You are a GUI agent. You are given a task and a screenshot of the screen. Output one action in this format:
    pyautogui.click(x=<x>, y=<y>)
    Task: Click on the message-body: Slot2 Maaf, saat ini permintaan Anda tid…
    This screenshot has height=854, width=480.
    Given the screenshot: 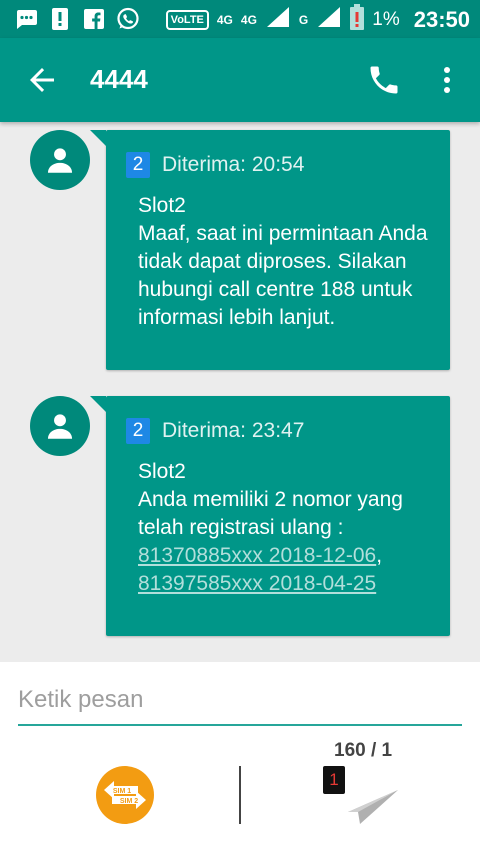 What is the action you would take?
    pyautogui.click(x=288, y=262)
    